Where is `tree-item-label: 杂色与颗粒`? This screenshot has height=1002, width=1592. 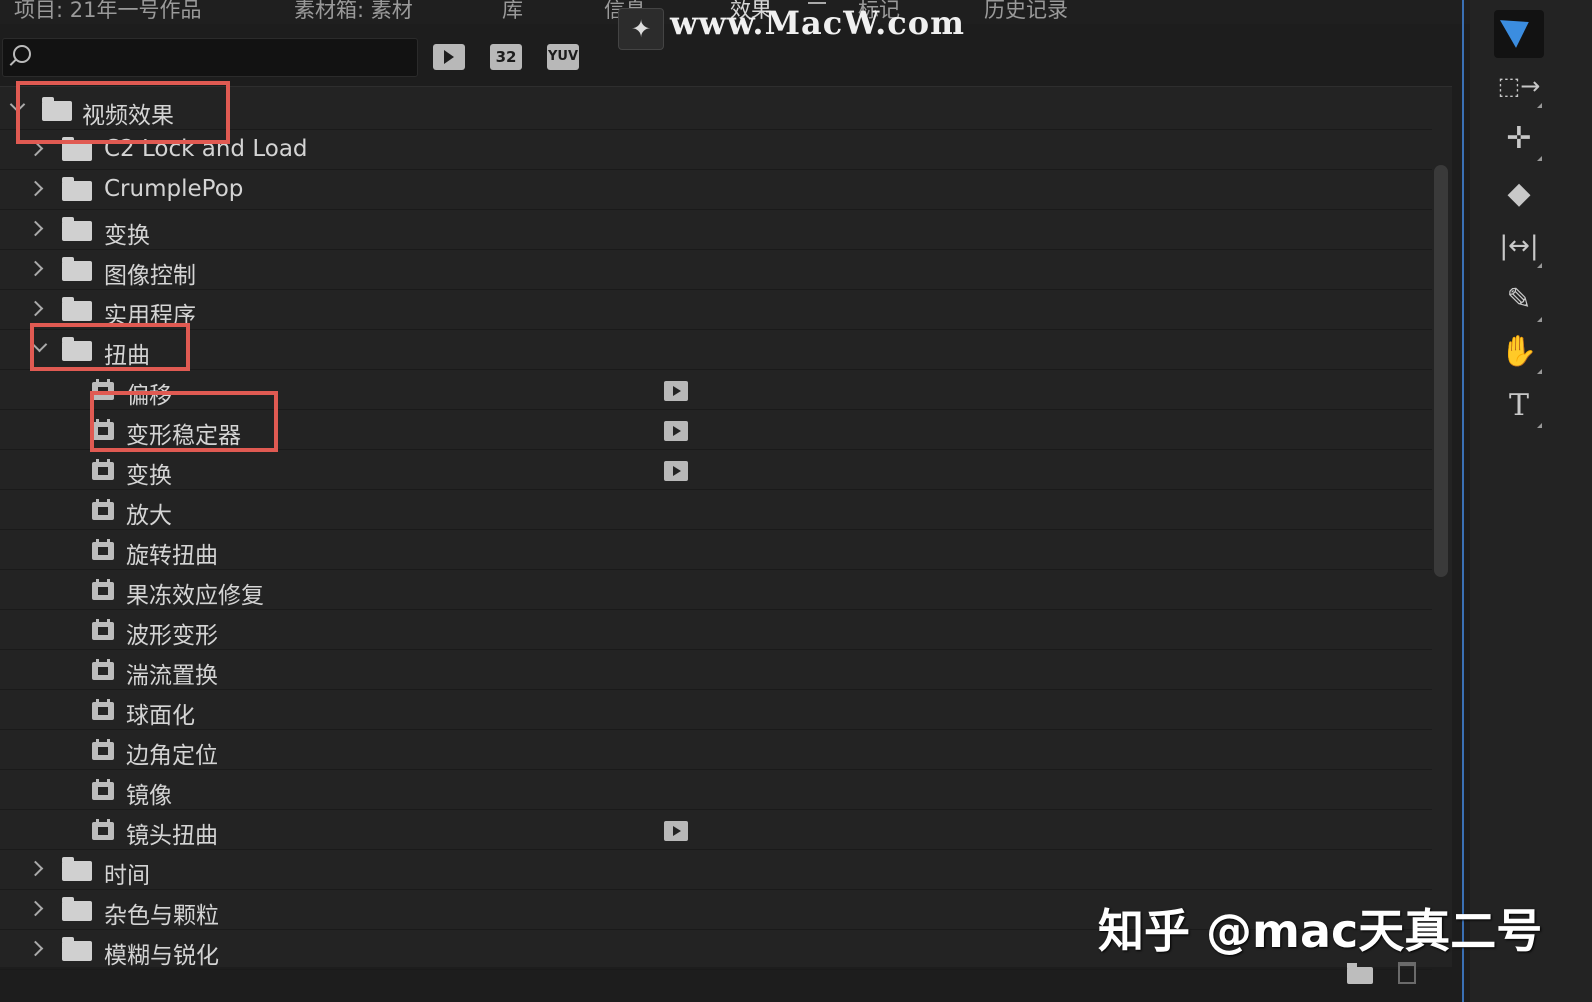
tree-item-label: 杂色与颗粒 is located at coordinates (161, 916).